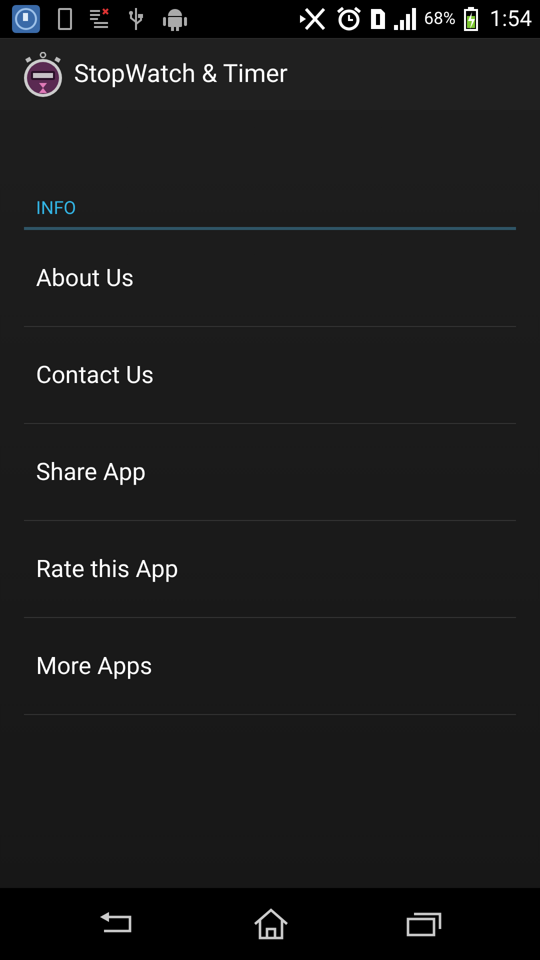 The width and height of the screenshot is (540, 960). What do you see at coordinates (424, 924) in the screenshot?
I see `recent-apps-icon` at bounding box center [424, 924].